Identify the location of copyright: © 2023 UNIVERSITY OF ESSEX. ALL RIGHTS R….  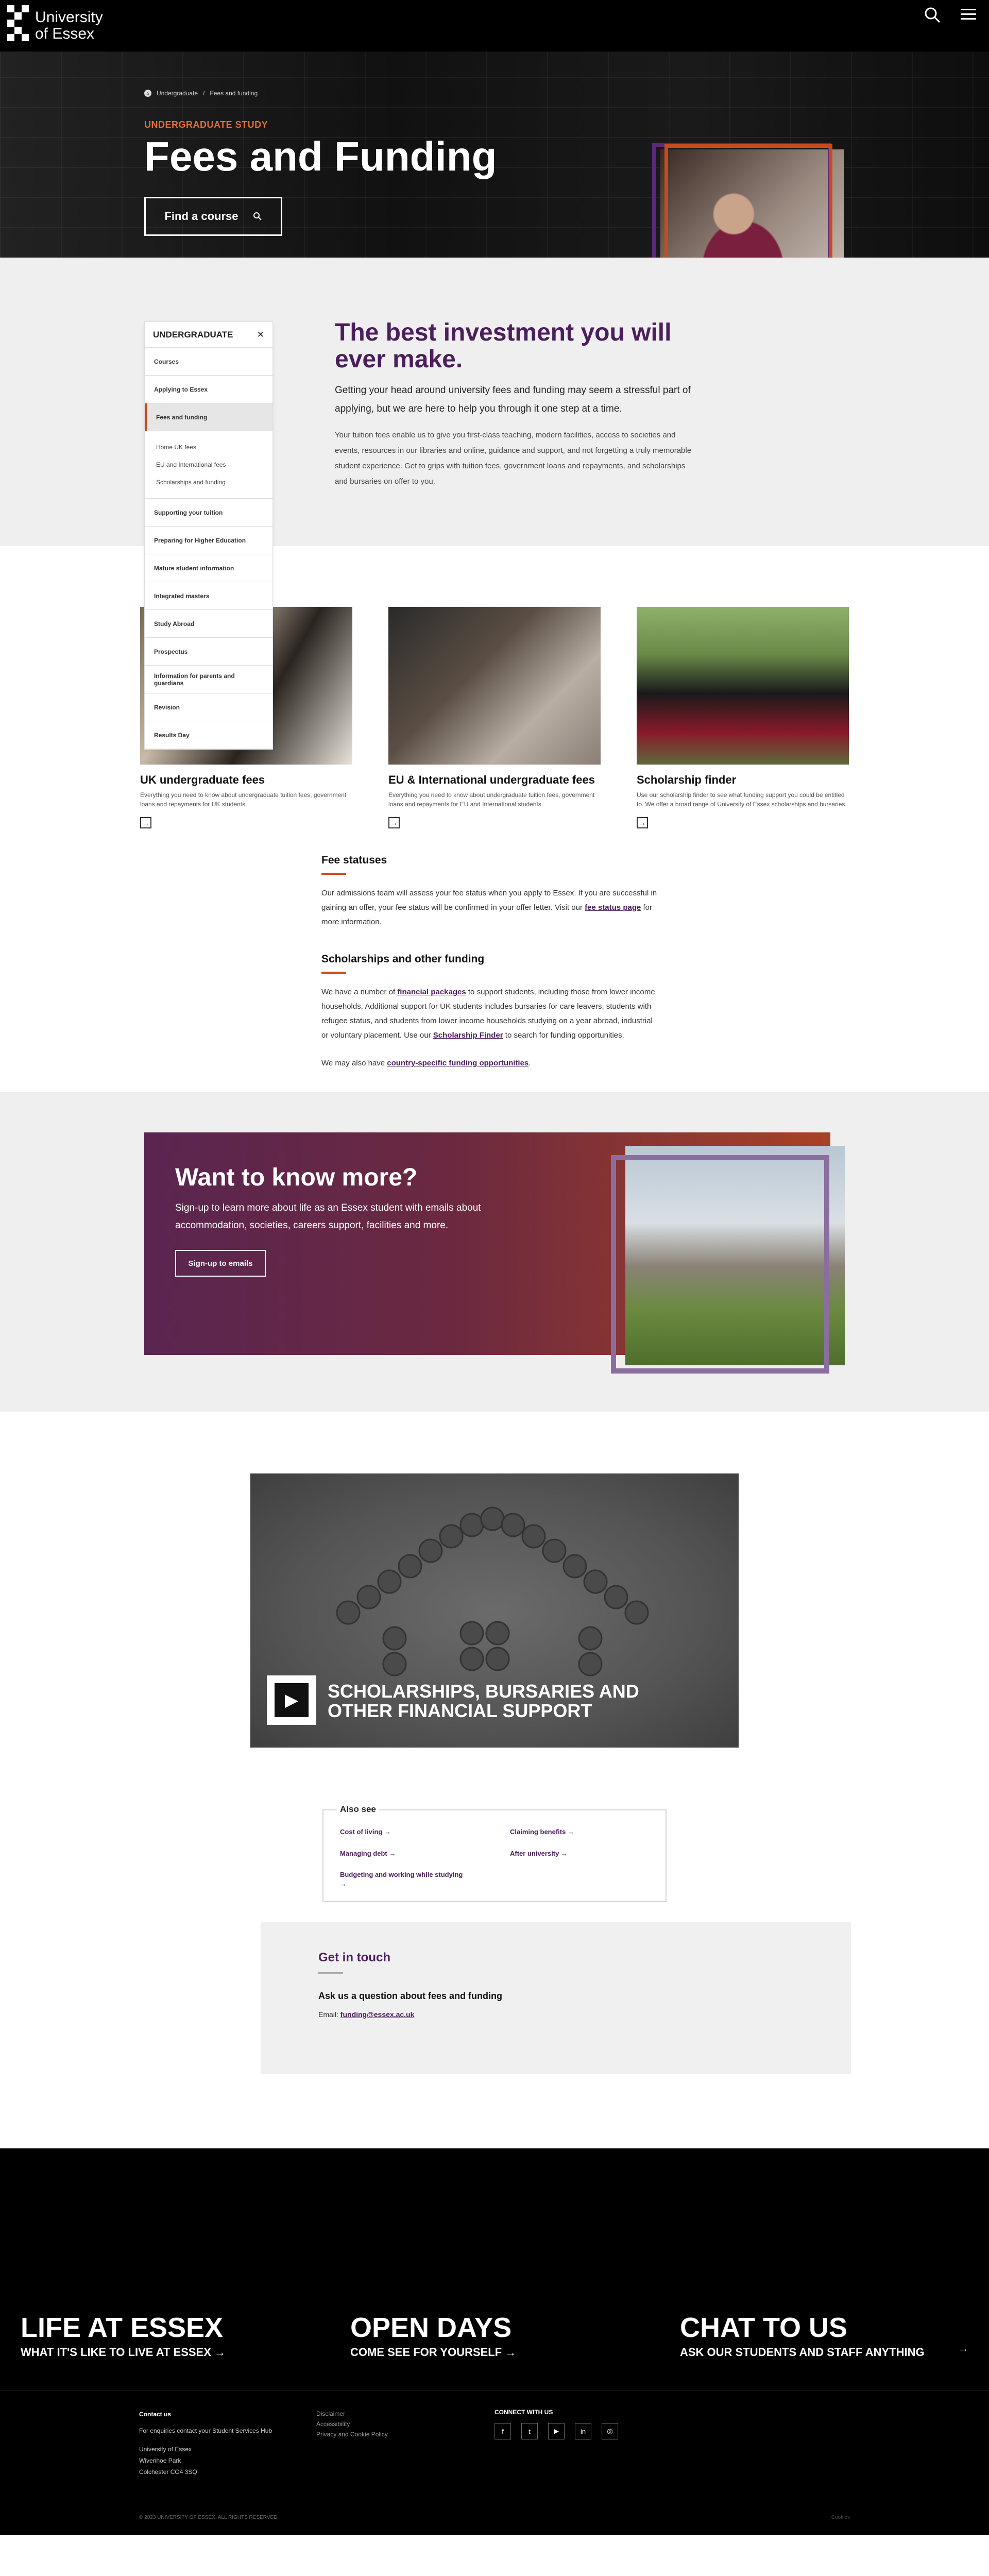
(208, 2517).